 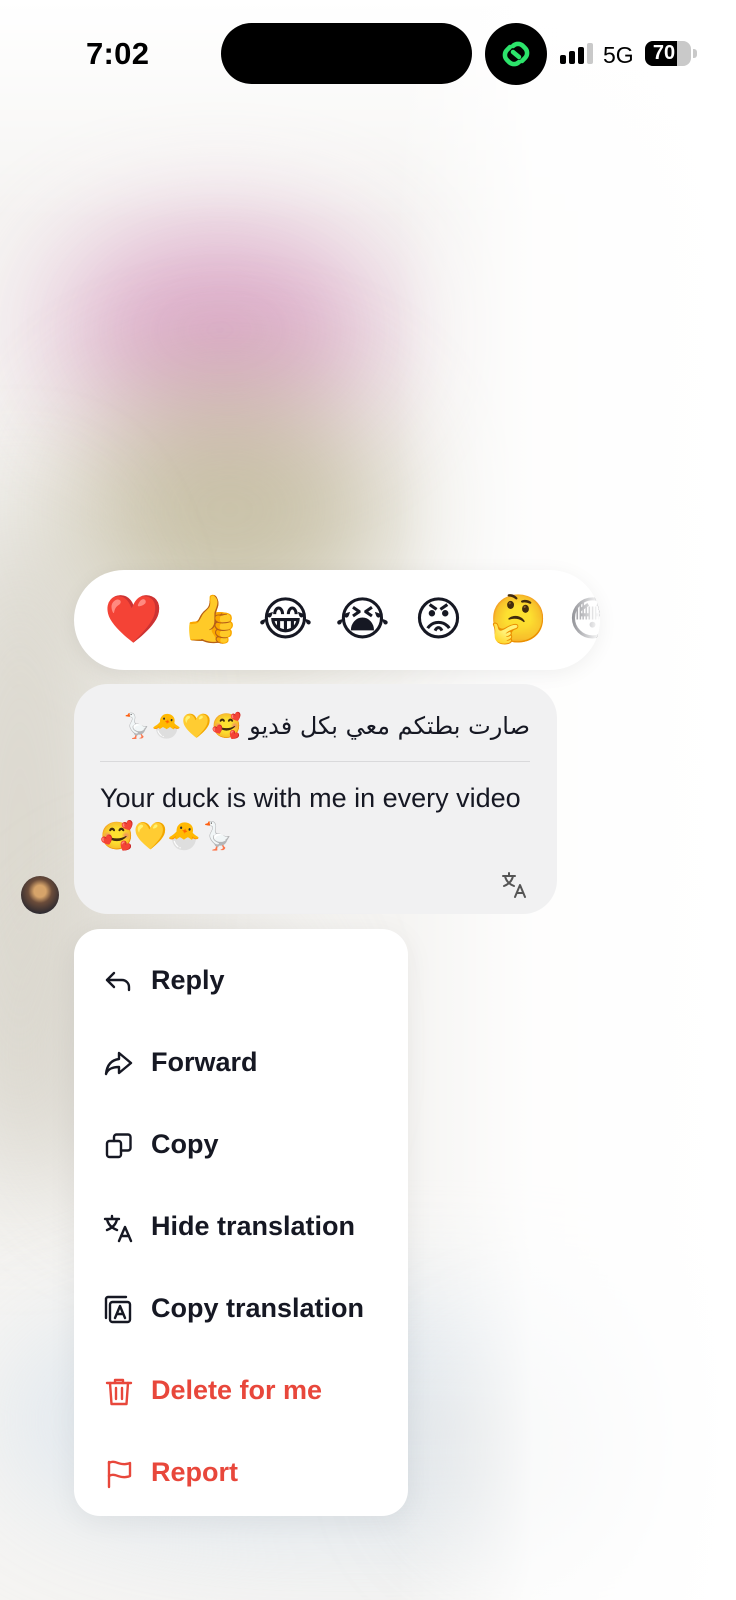 I want to click on menu-item-hide-translation: Hide translation, so click(x=241, y=1227).